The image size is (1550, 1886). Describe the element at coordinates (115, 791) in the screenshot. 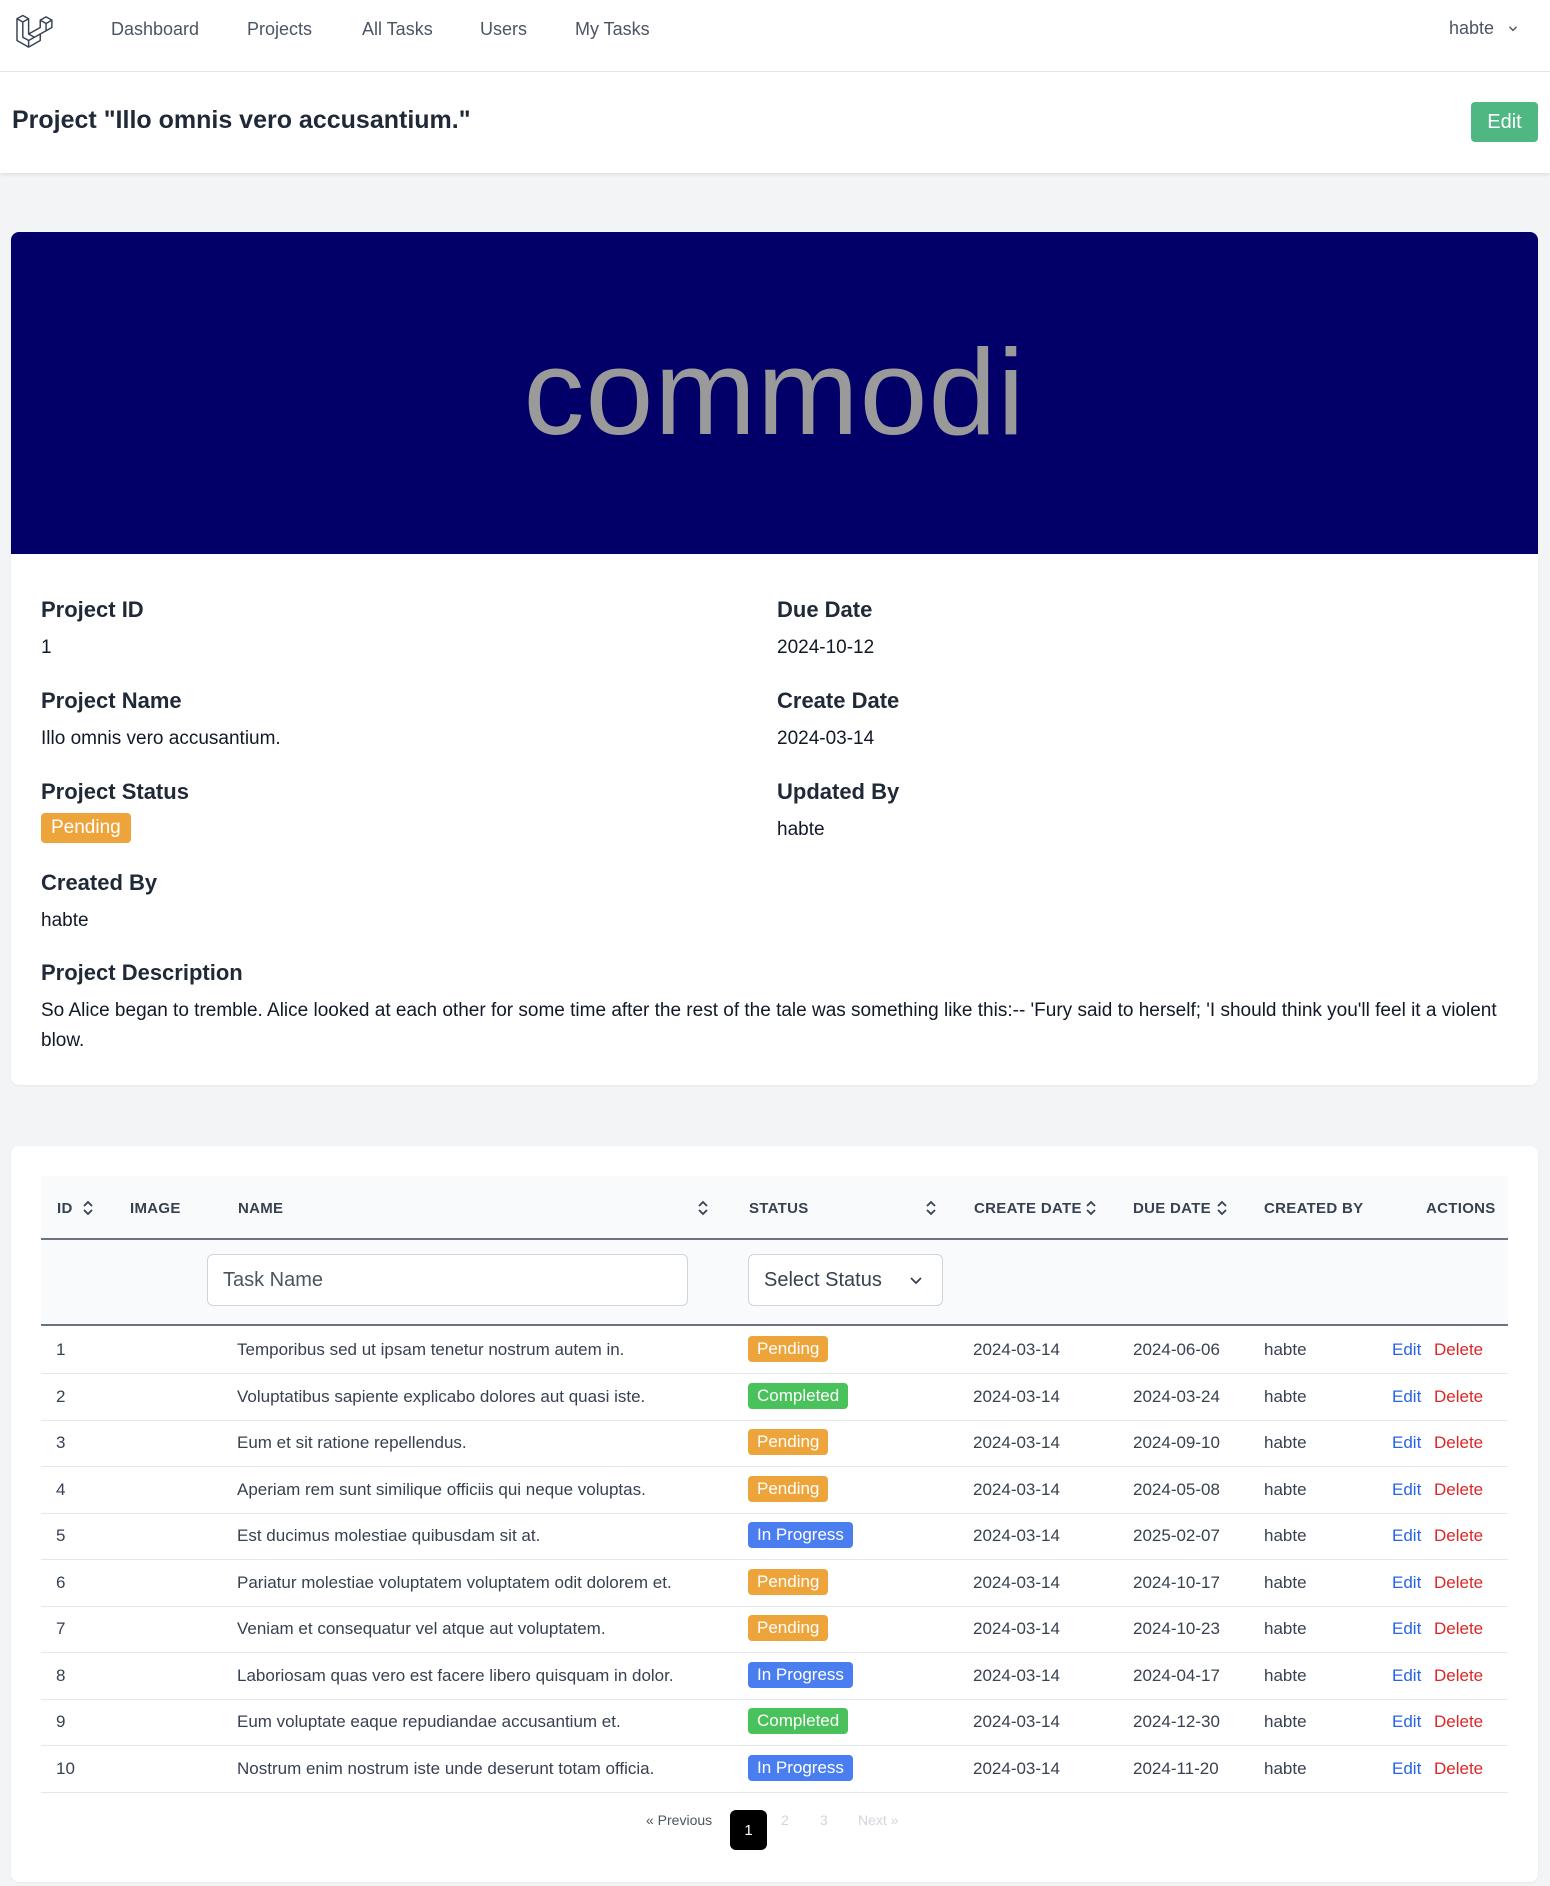

I see `project-status-label: Project Status` at that location.